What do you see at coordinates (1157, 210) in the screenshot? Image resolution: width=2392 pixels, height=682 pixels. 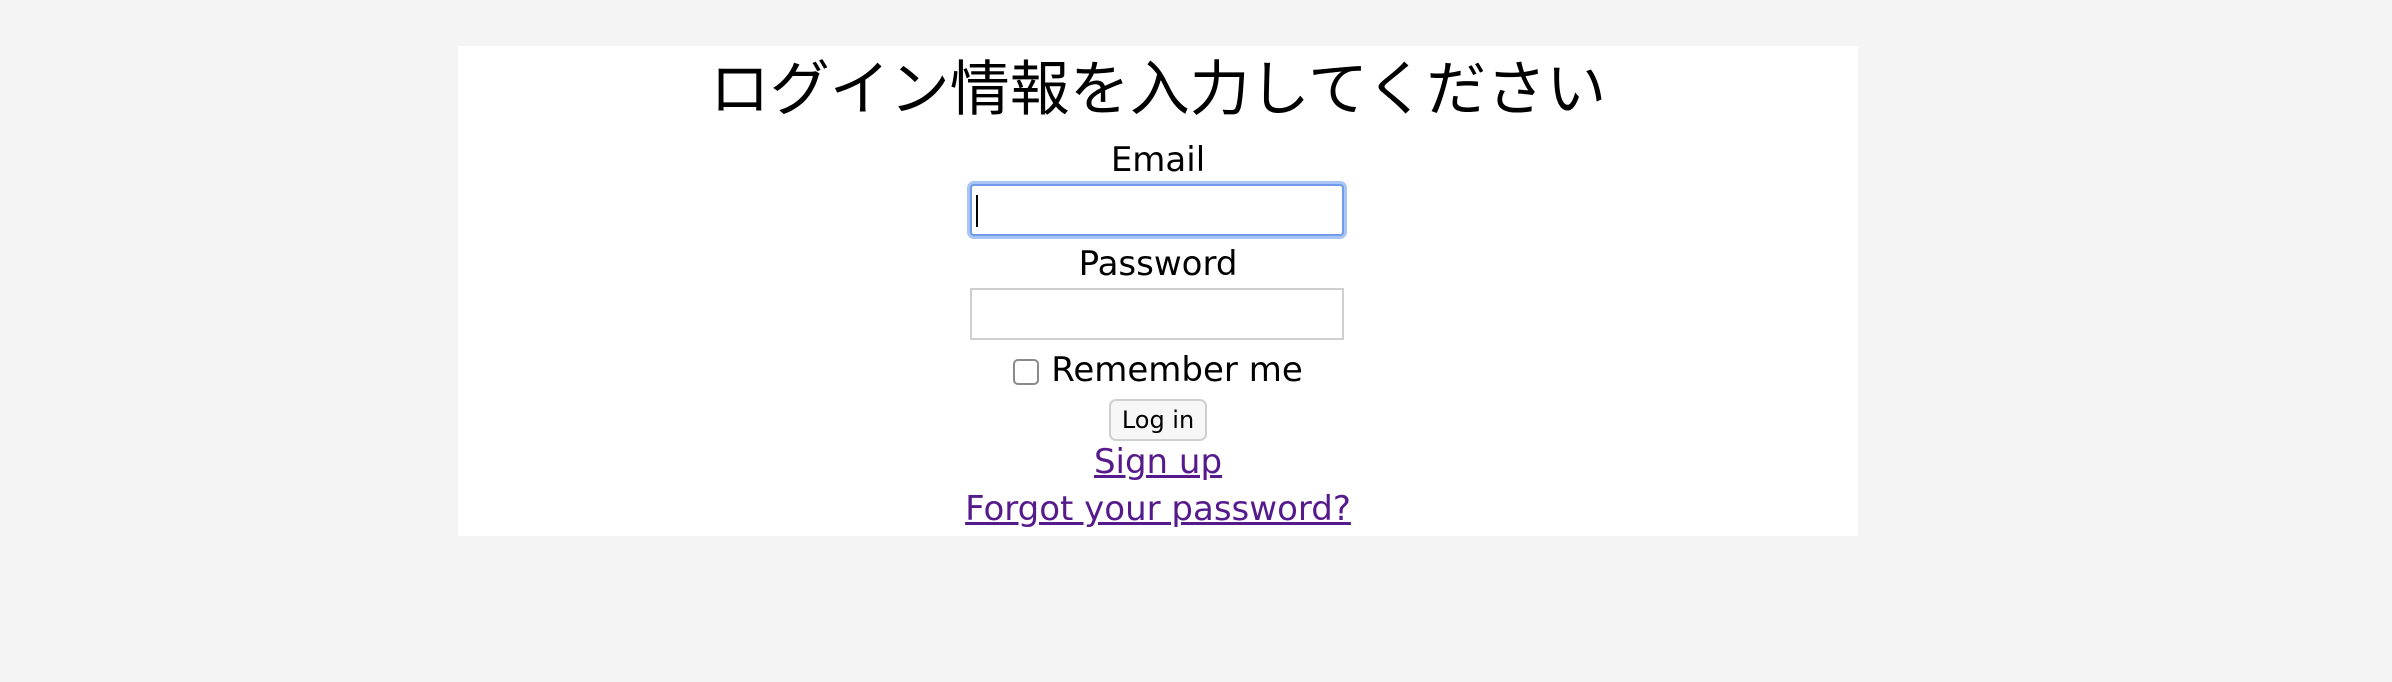 I see `email-field` at bounding box center [1157, 210].